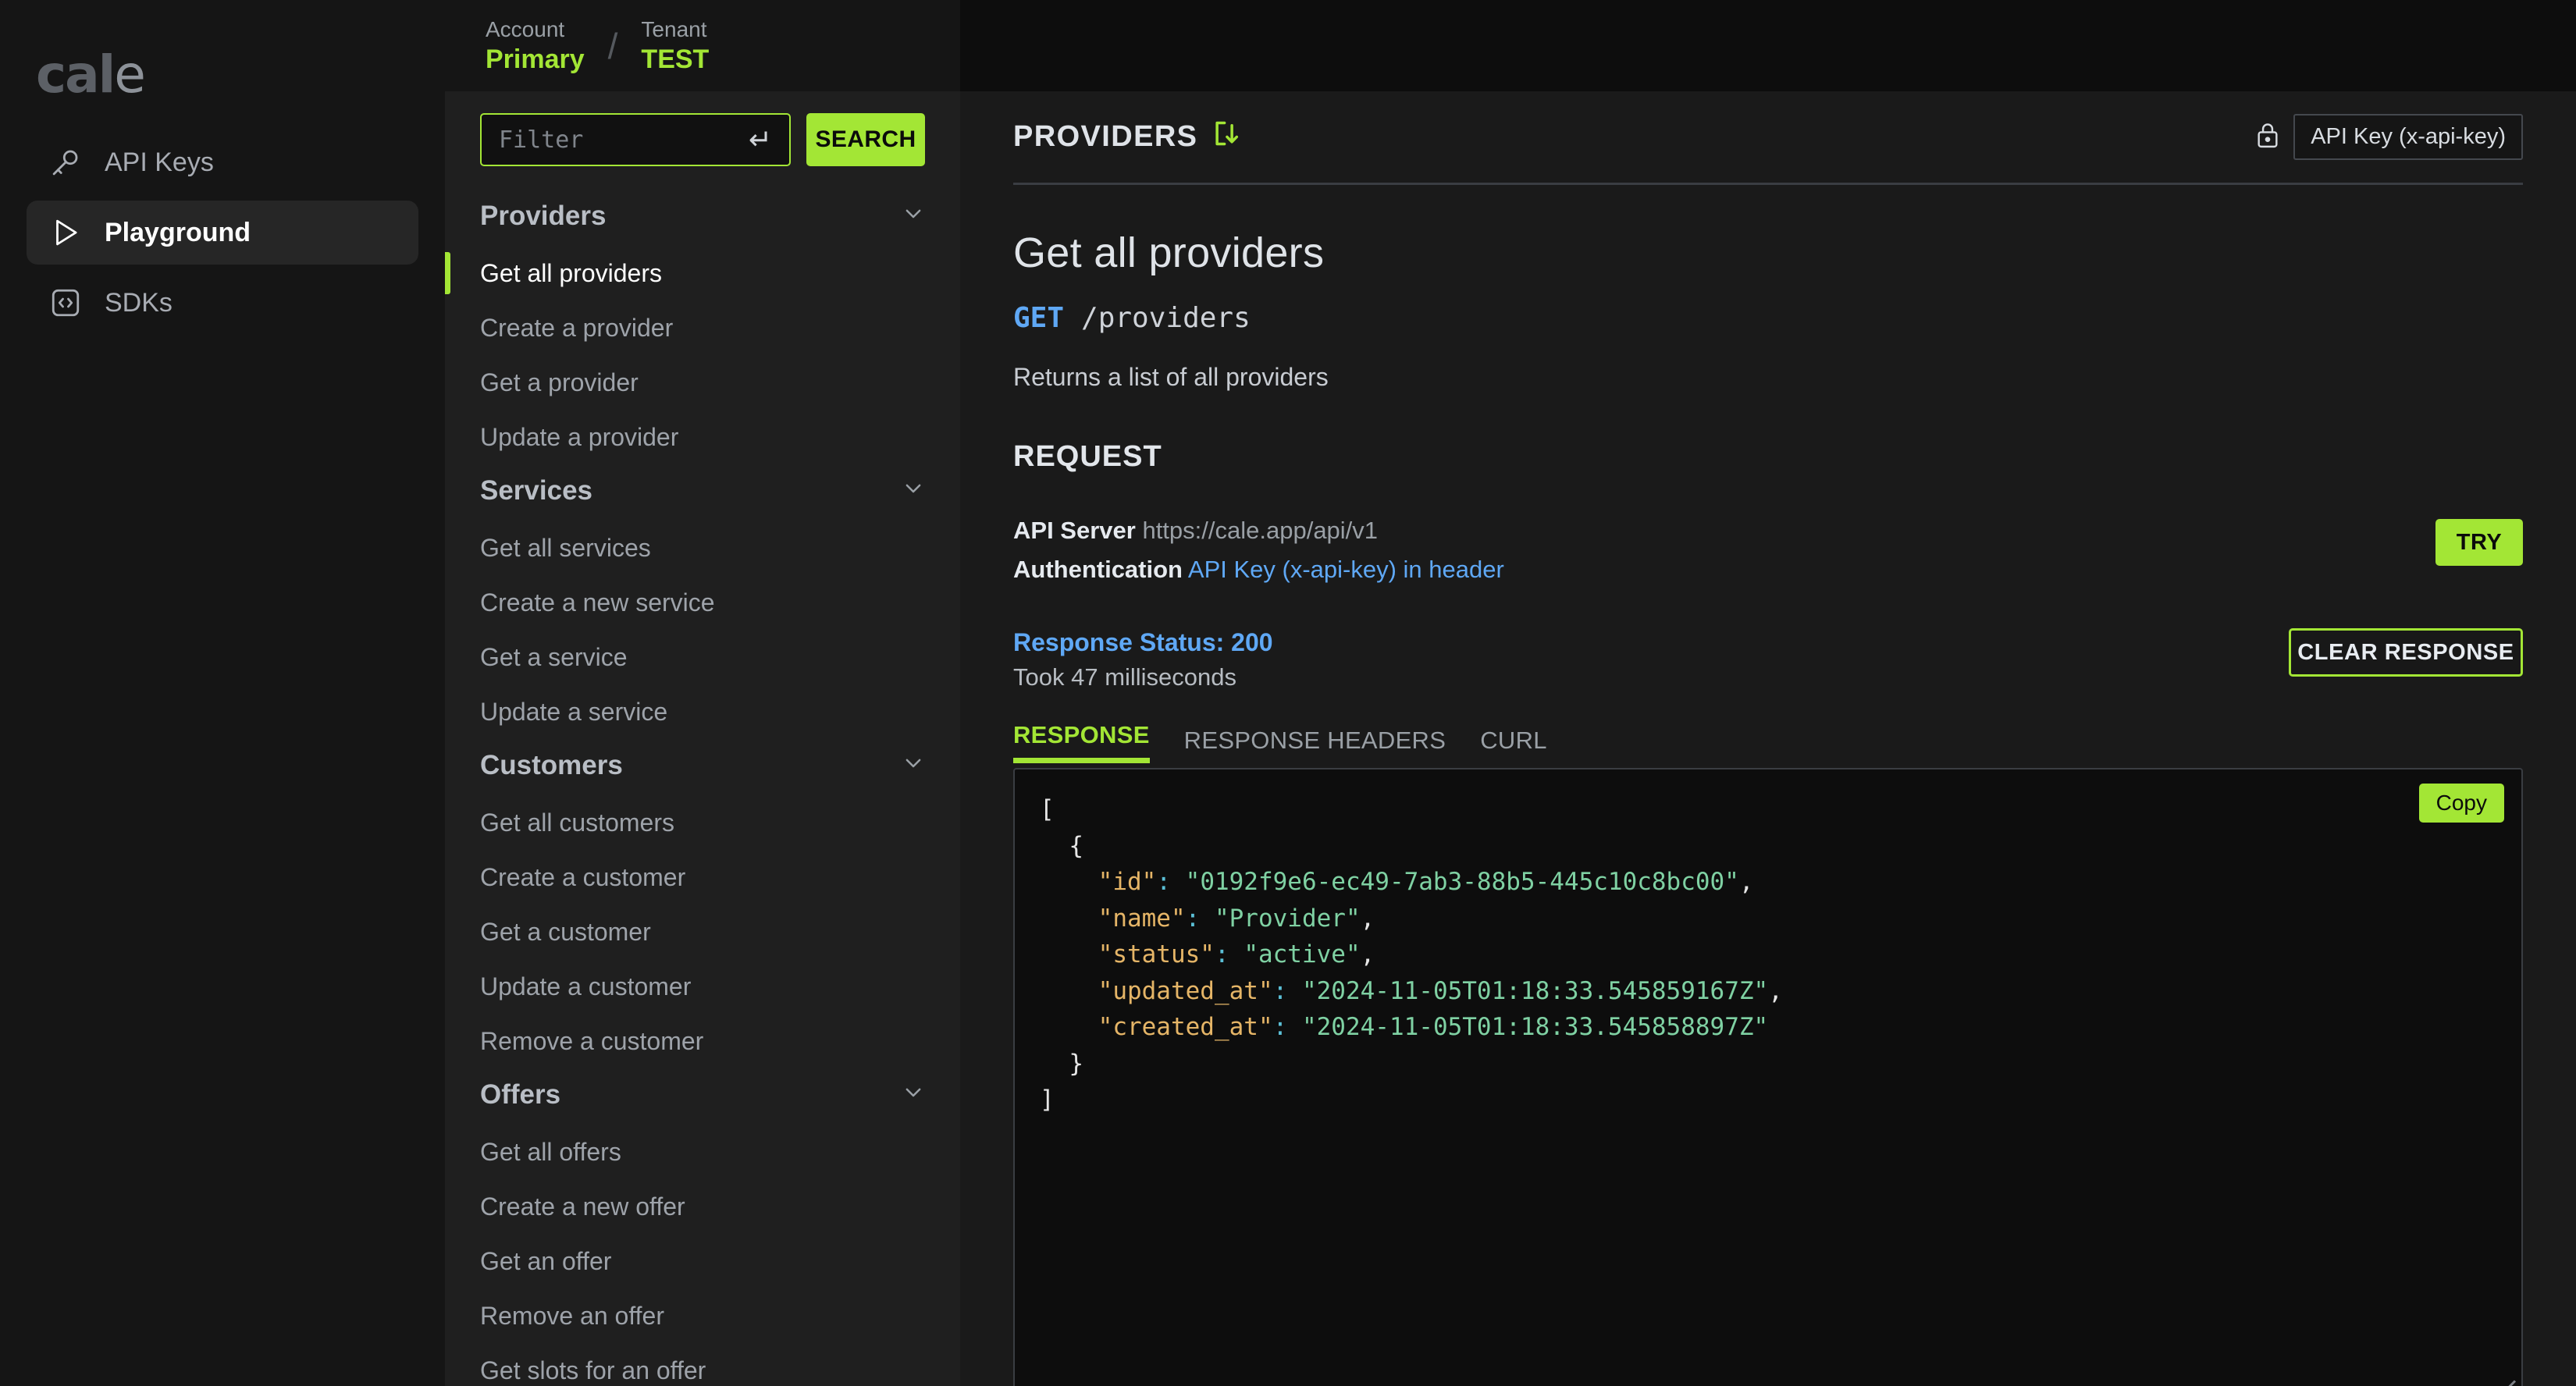 Image resolution: width=2576 pixels, height=1386 pixels. I want to click on endpoint-description: Returns a list of all providers, so click(1171, 377).